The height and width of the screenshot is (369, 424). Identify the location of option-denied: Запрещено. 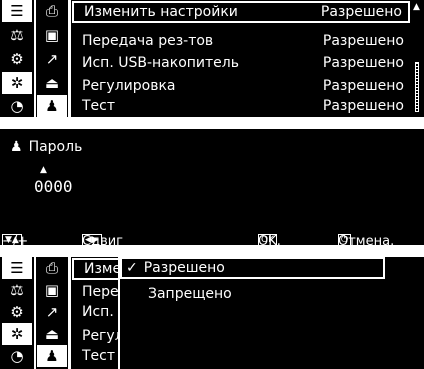
(190, 294).